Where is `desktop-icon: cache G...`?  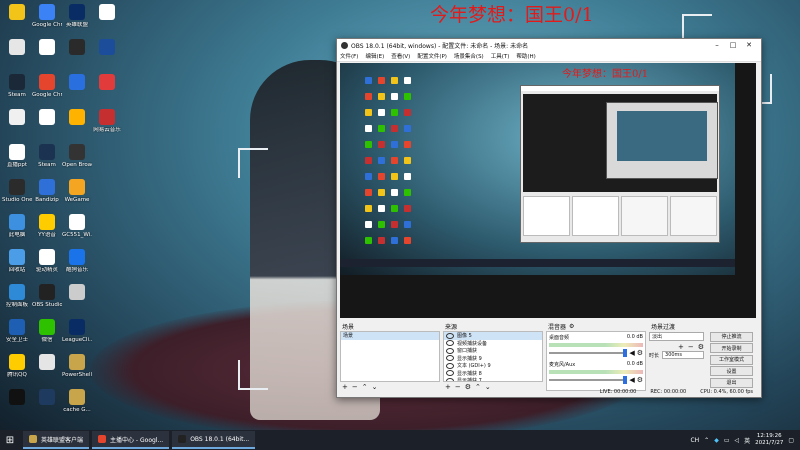
desktop-icon: cache G... is located at coordinates (77, 406).